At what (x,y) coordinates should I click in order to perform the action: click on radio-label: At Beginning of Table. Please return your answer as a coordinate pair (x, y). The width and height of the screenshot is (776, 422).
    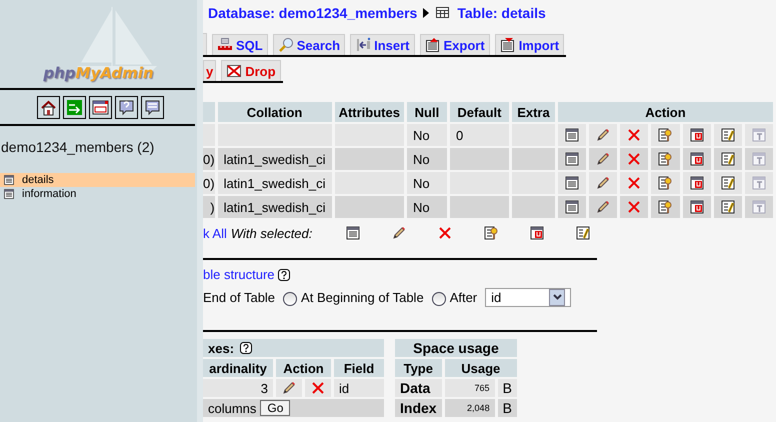
    Looking at the image, I should click on (362, 297).